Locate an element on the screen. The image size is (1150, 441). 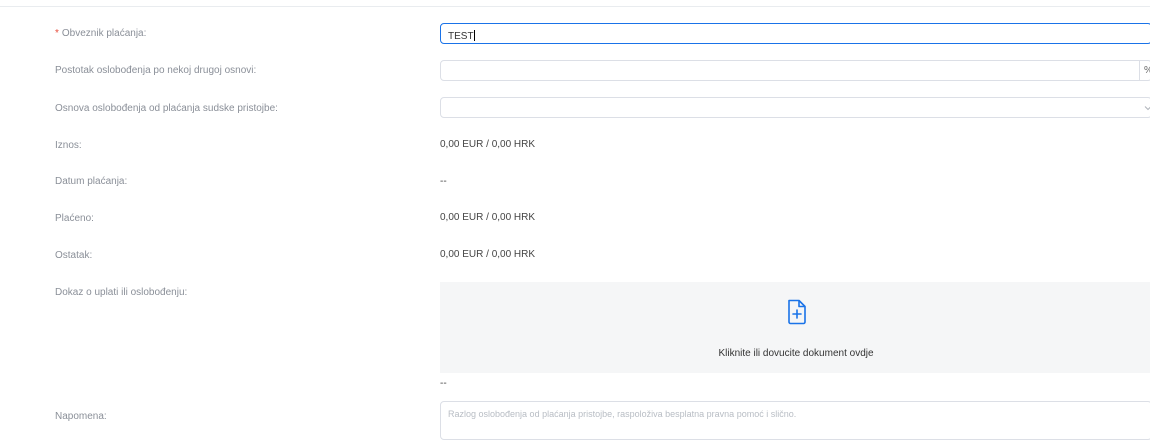
file-plus-icon is located at coordinates (797, 312).